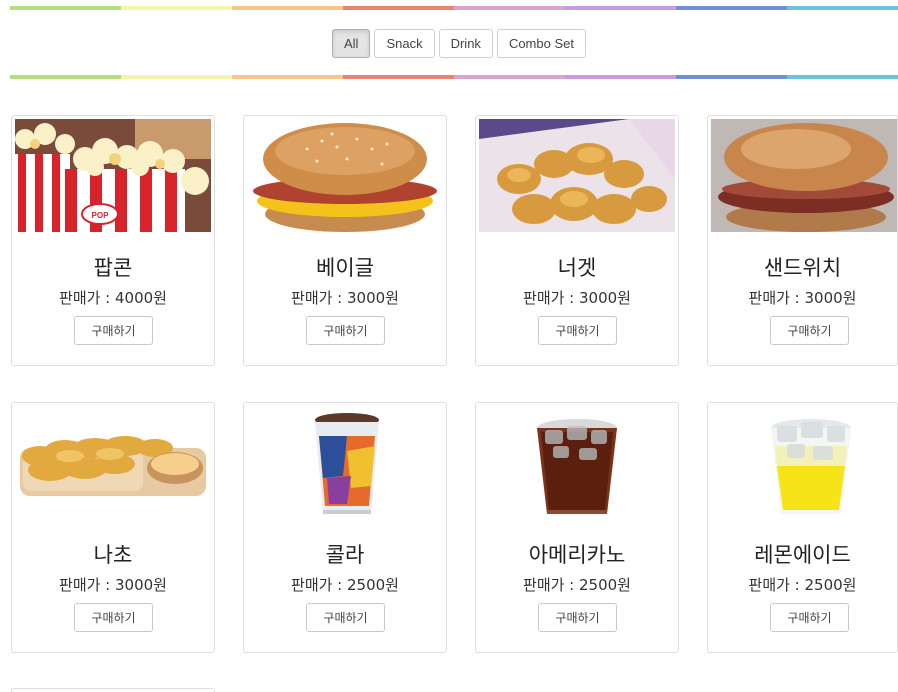  Describe the element at coordinates (802, 527) in the screenshot. I see `product-card-lemonade: 레몬에이드 판매가 : 2500원 구매하기` at that location.